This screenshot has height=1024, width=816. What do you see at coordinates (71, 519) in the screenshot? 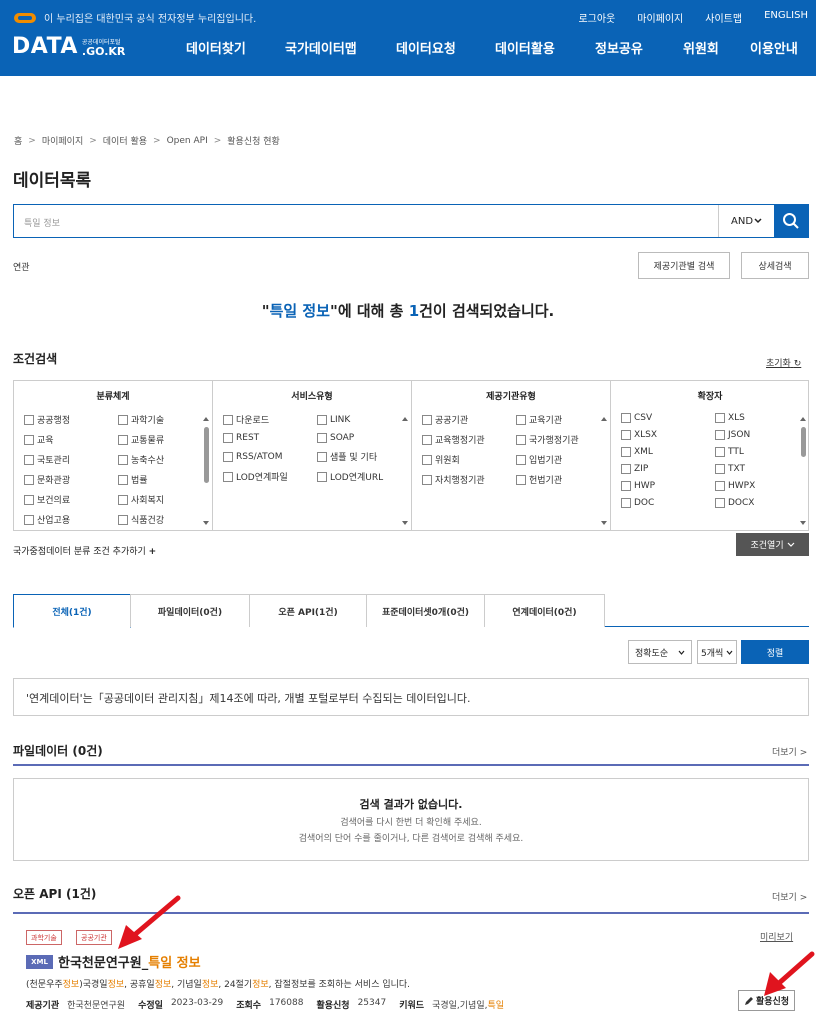
I see `checkbox-item: 산업고용` at bounding box center [71, 519].